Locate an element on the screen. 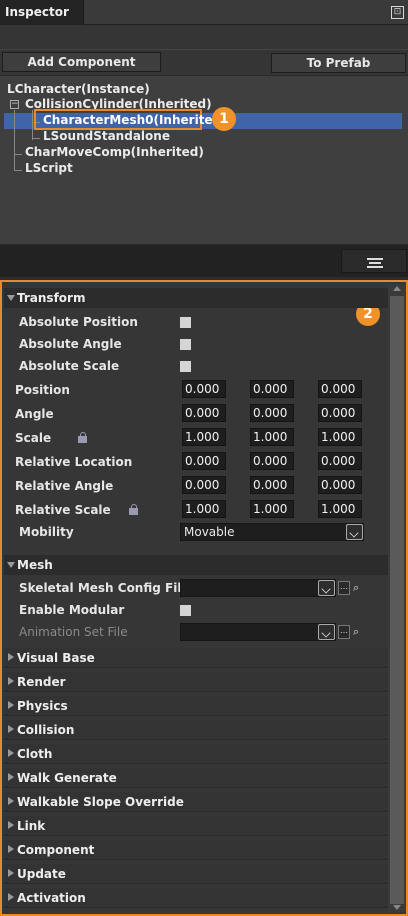 This screenshot has width=408, height=916. scale-label: Scale is located at coordinates (33, 438).